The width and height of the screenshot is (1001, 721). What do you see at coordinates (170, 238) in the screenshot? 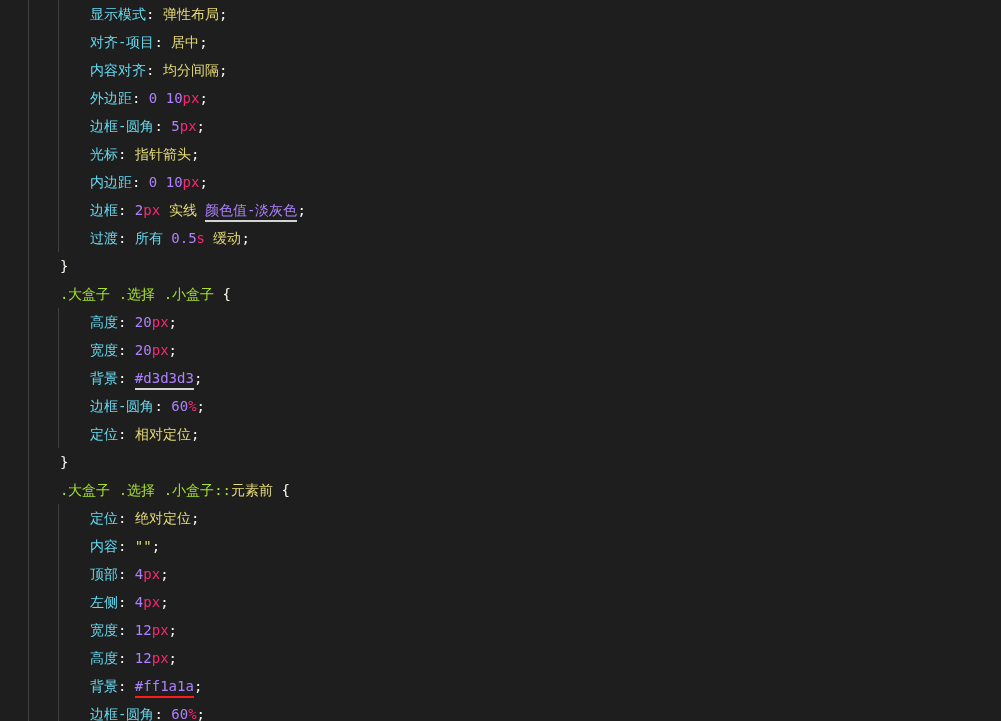
I see `code-line: 过渡: 所有 0.5s 缓动;` at bounding box center [170, 238].